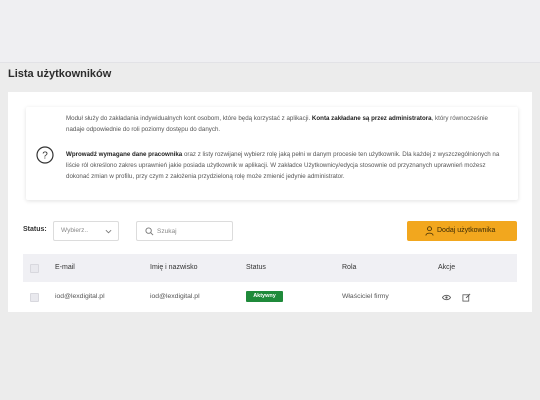  I want to click on status-badge-label: Aktywny, so click(264, 296).